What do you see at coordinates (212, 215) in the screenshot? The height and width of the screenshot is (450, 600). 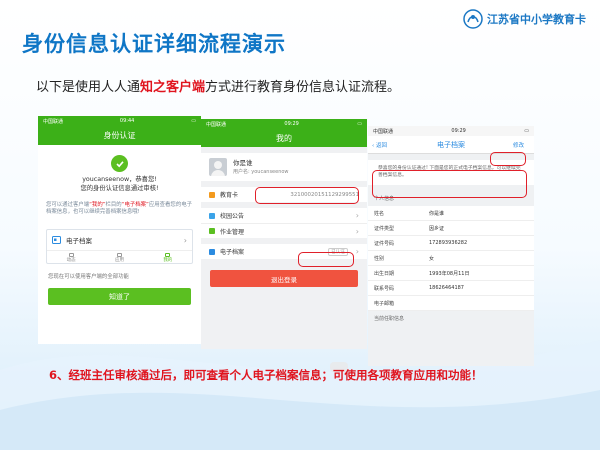 I see `notice-icon` at bounding box center [212, 215].